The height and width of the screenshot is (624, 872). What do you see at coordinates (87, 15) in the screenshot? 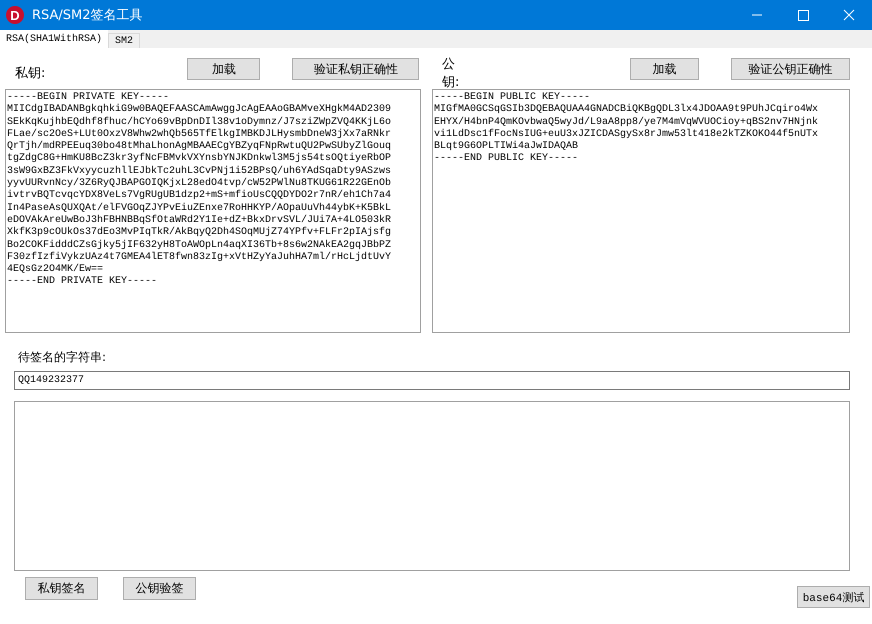
I see `window-title: RSA/SM2签名工具` at bounding box center [87, 15].